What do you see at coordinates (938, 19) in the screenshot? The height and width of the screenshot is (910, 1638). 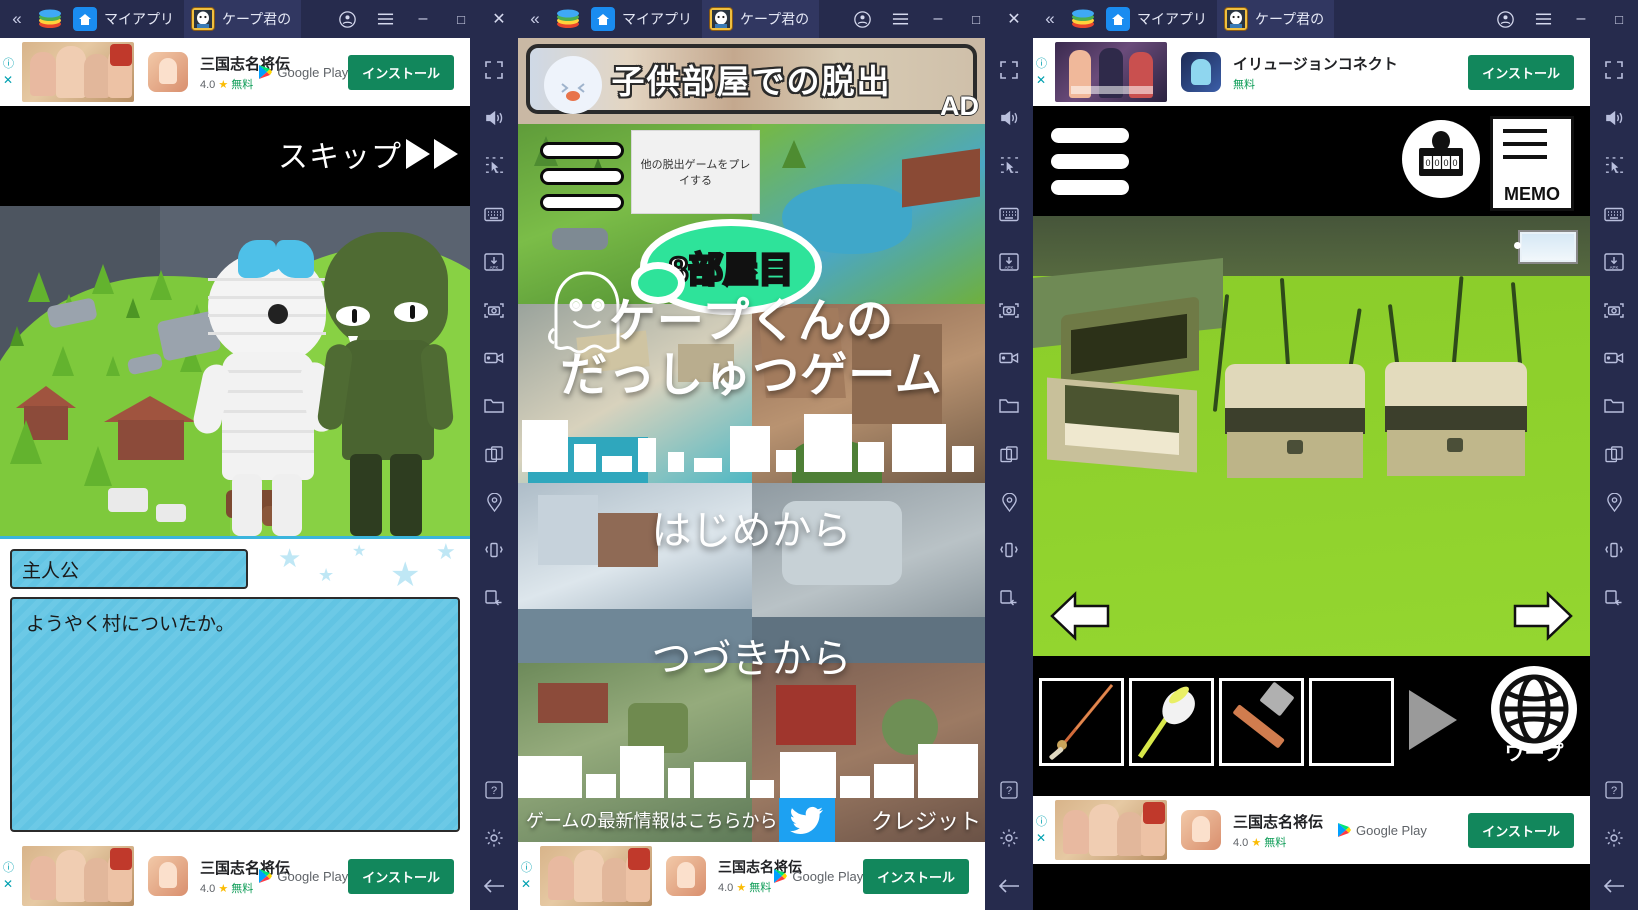 I see `minimize-button-2: –` at bounding box center [938, 19].